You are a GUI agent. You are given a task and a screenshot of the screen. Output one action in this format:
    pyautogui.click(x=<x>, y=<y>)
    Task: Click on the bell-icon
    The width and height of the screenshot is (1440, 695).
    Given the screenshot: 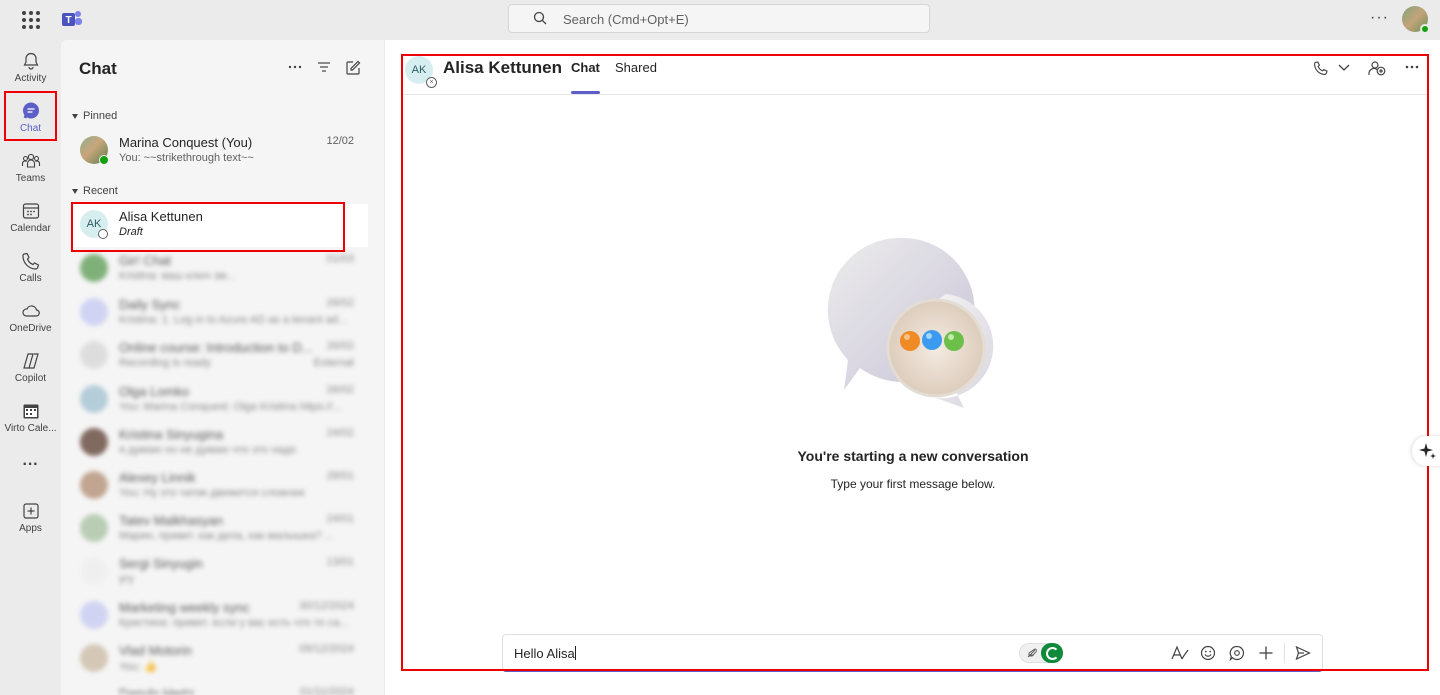 What is the action you would take?
    pyautogui.click(x=30, y=61)
    